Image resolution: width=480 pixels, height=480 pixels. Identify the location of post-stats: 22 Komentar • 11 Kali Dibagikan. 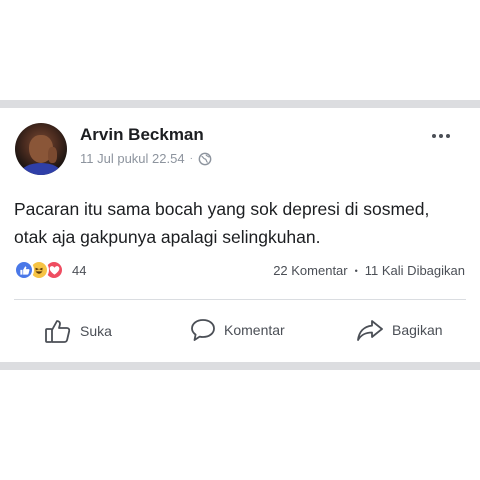
(369, 270).